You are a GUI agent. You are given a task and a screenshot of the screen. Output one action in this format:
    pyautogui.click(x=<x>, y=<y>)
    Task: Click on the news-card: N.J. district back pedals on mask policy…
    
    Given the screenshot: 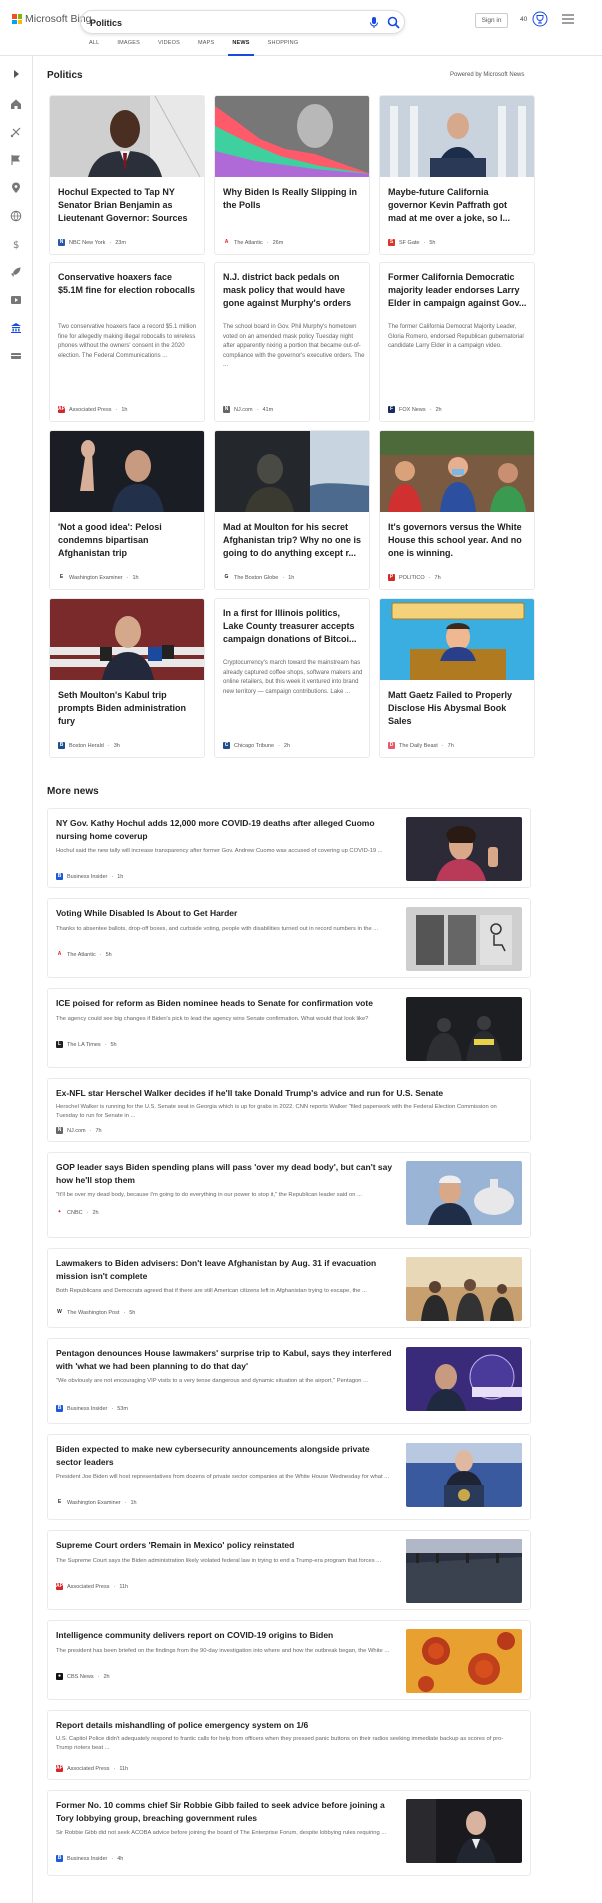 What is the action you would take?
    pyautogui.click(x=292, y=342)
    